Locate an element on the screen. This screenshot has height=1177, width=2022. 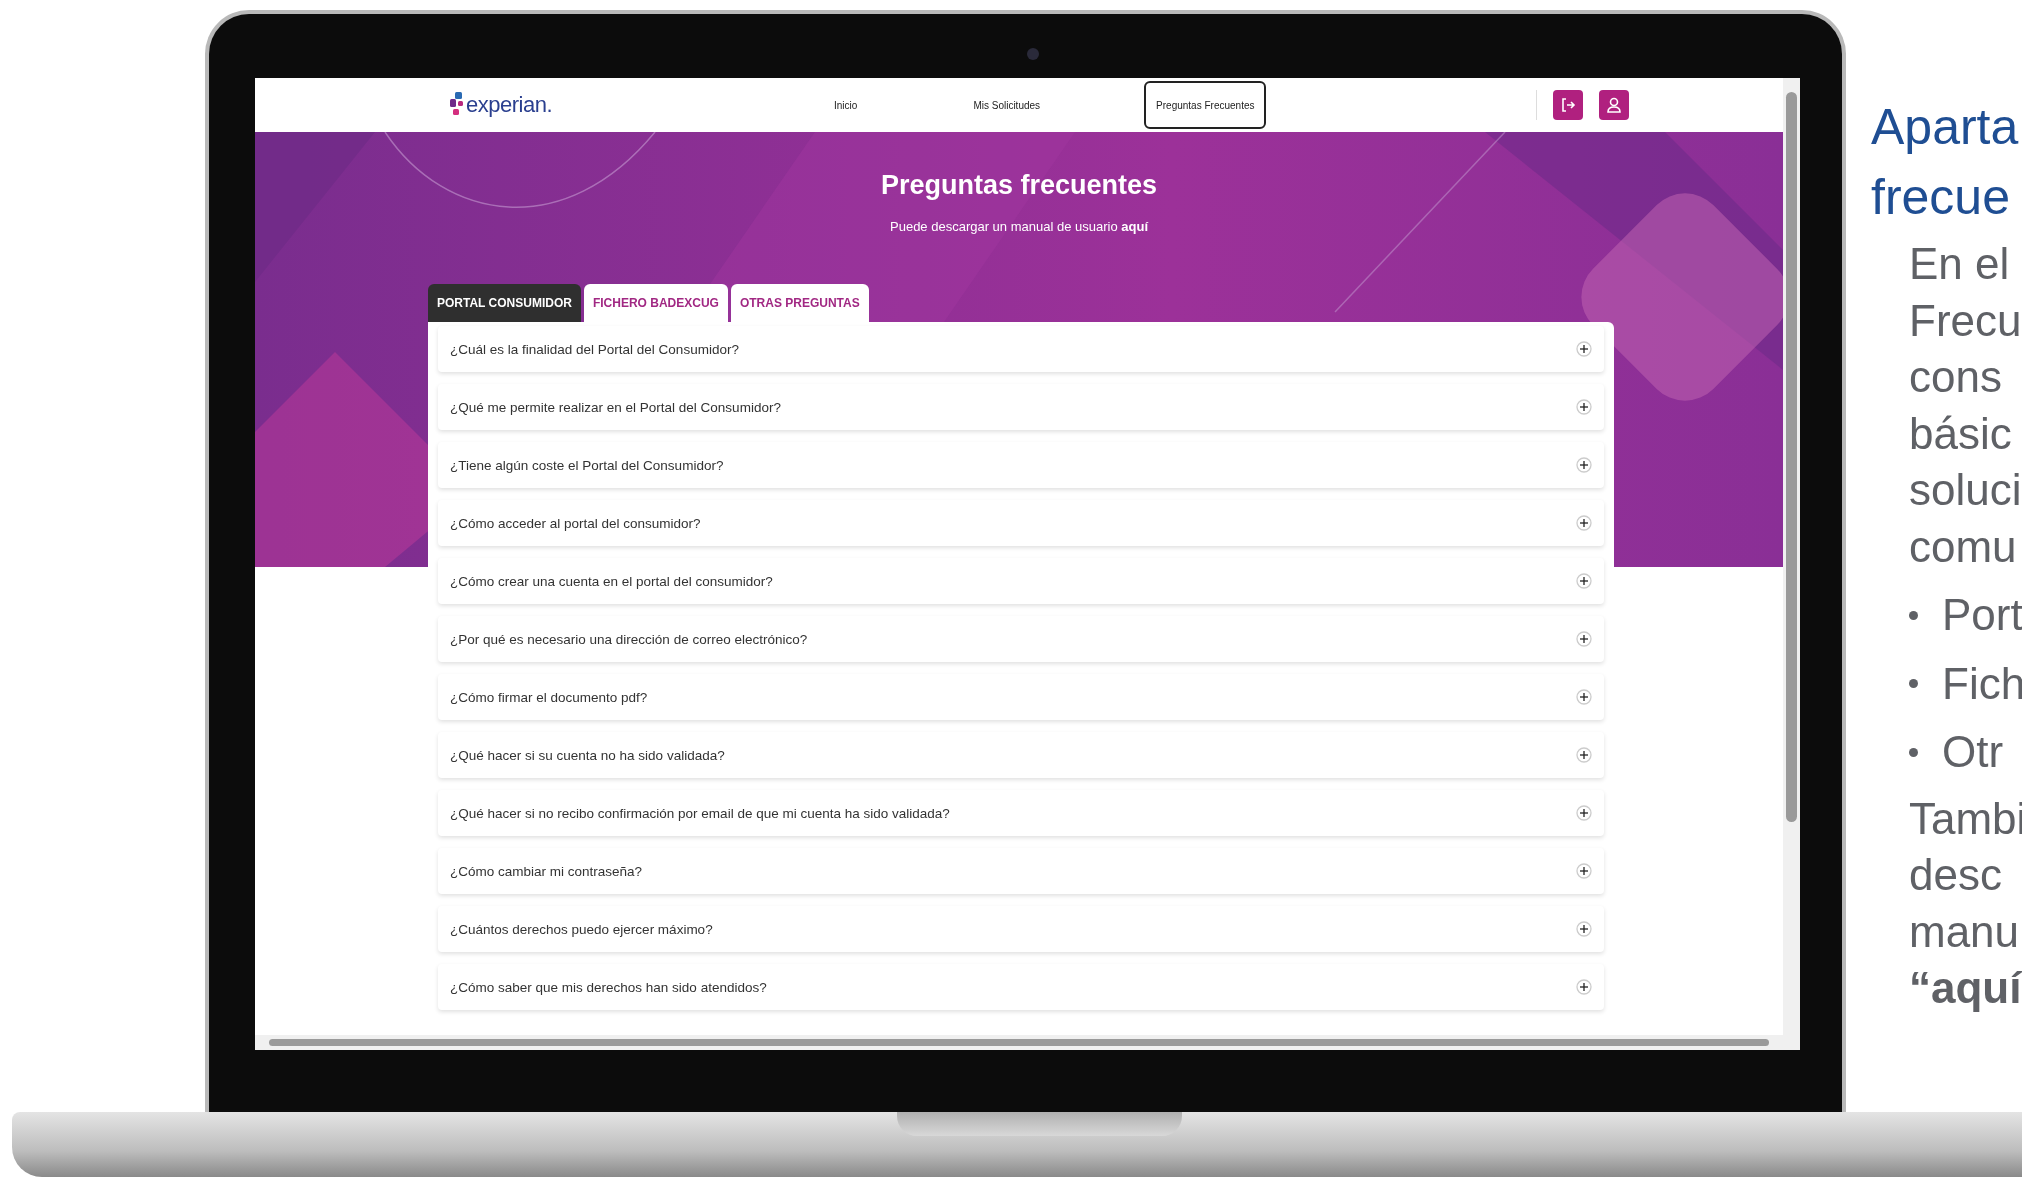
slide-text: cons is located at coordinates (1956, 377).